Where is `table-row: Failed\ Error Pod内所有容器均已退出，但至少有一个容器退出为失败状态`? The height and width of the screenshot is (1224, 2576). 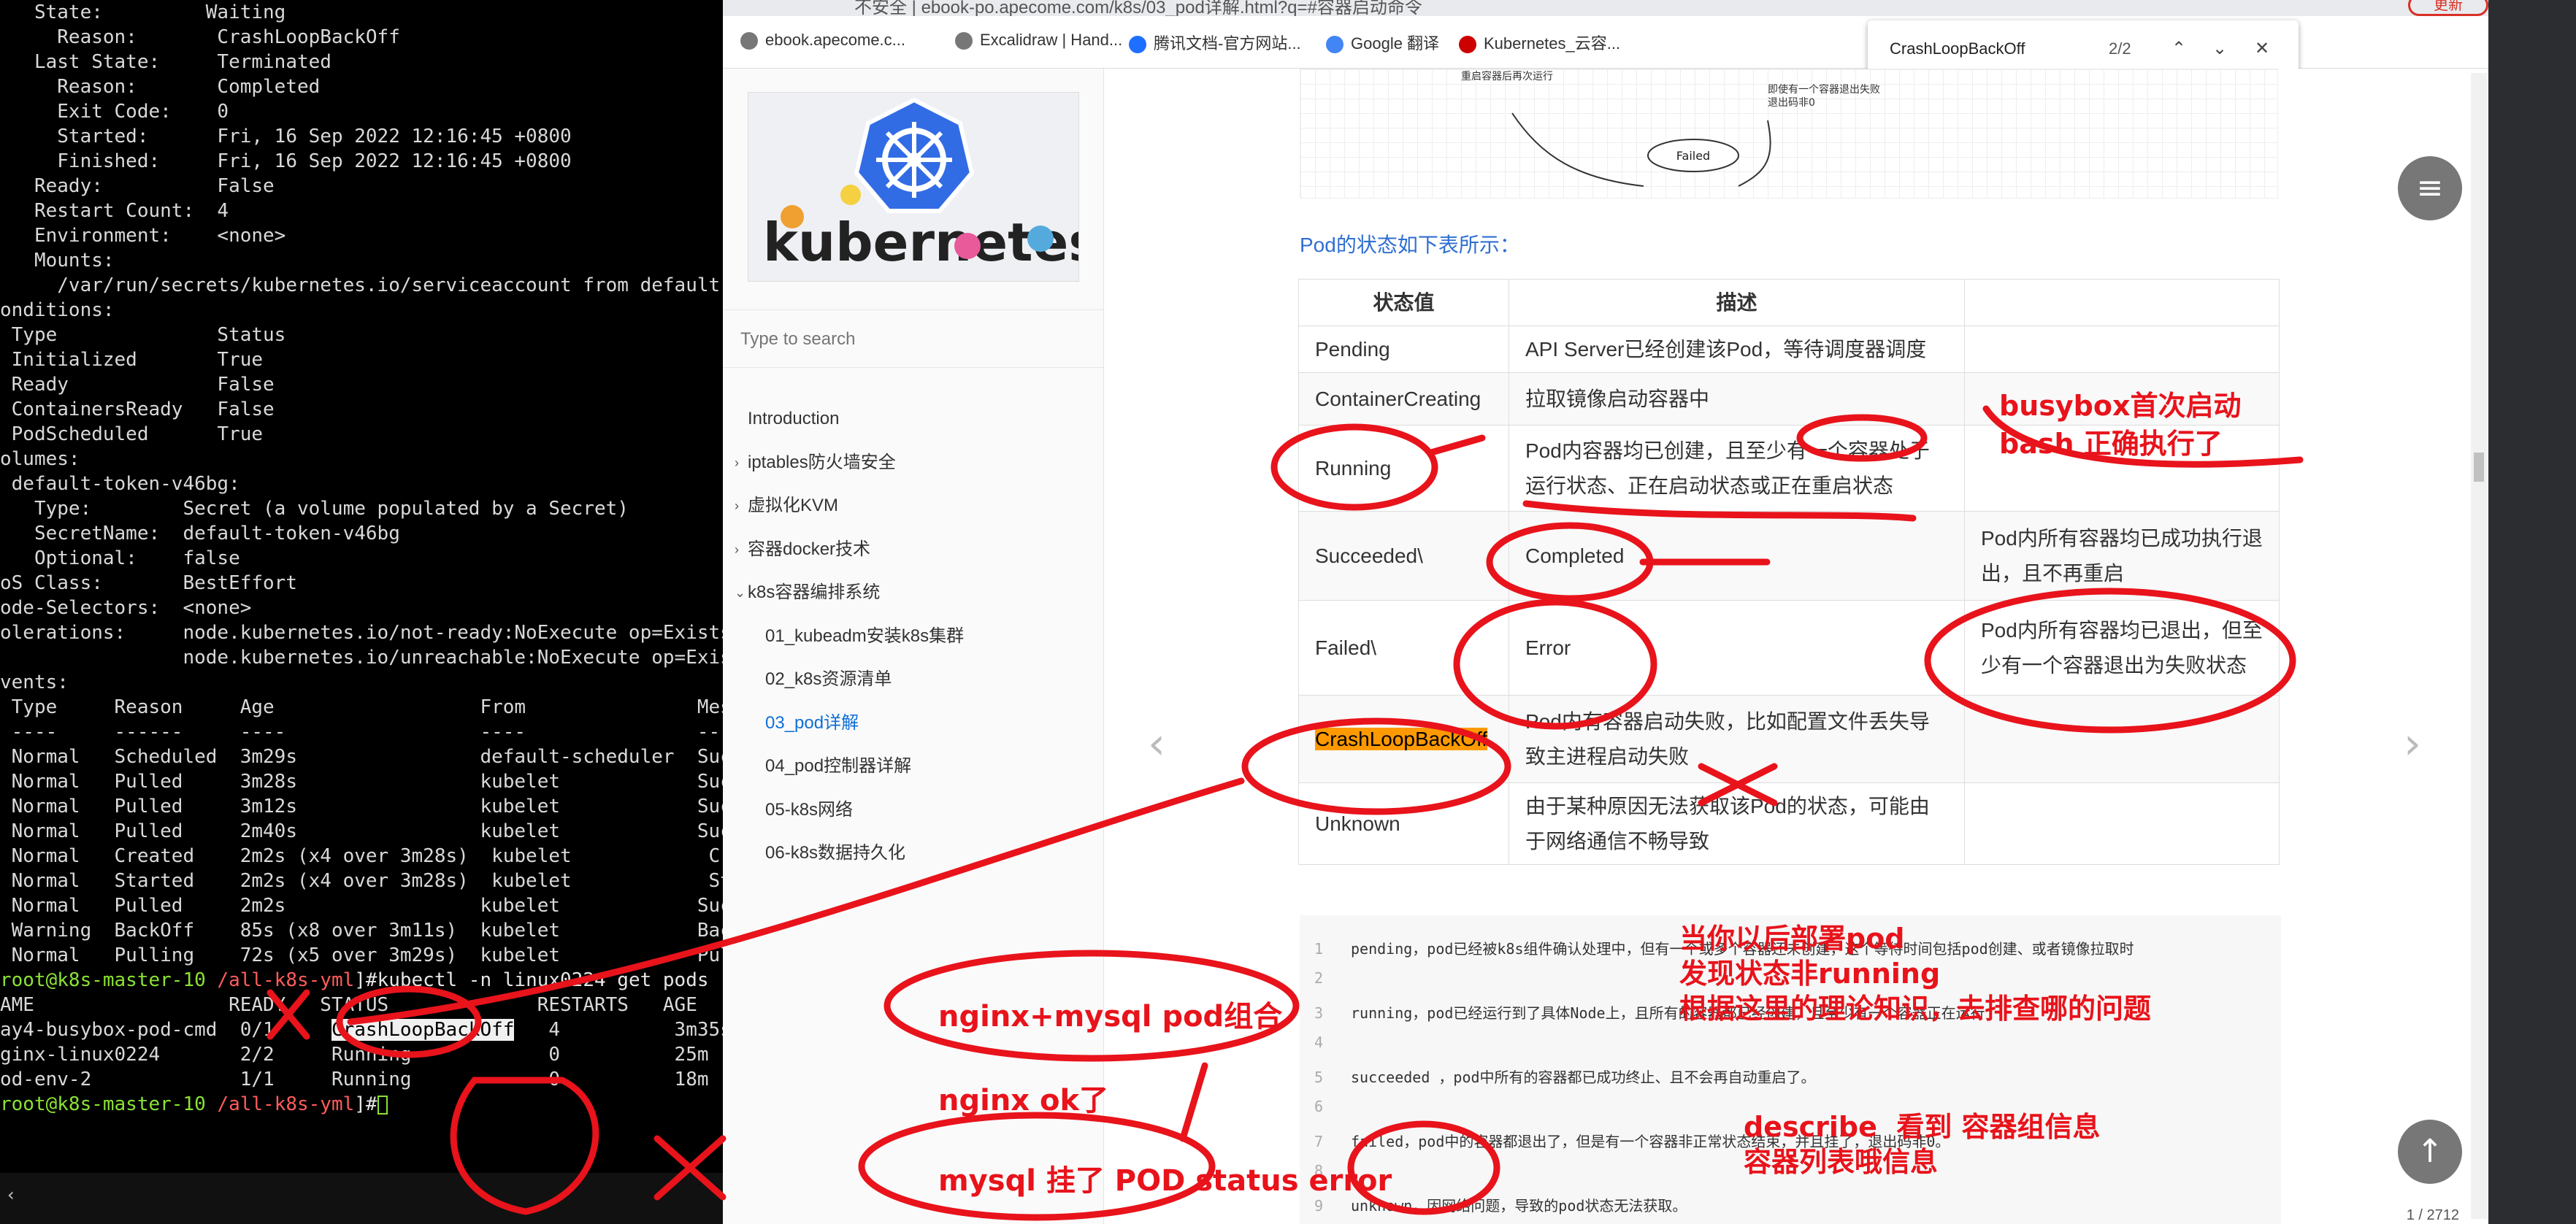 table-row: Failed\ Error Pod内所有容器均已退出，但至少有一个容器退出为失败状态 is located at coordinates (1789, 648).